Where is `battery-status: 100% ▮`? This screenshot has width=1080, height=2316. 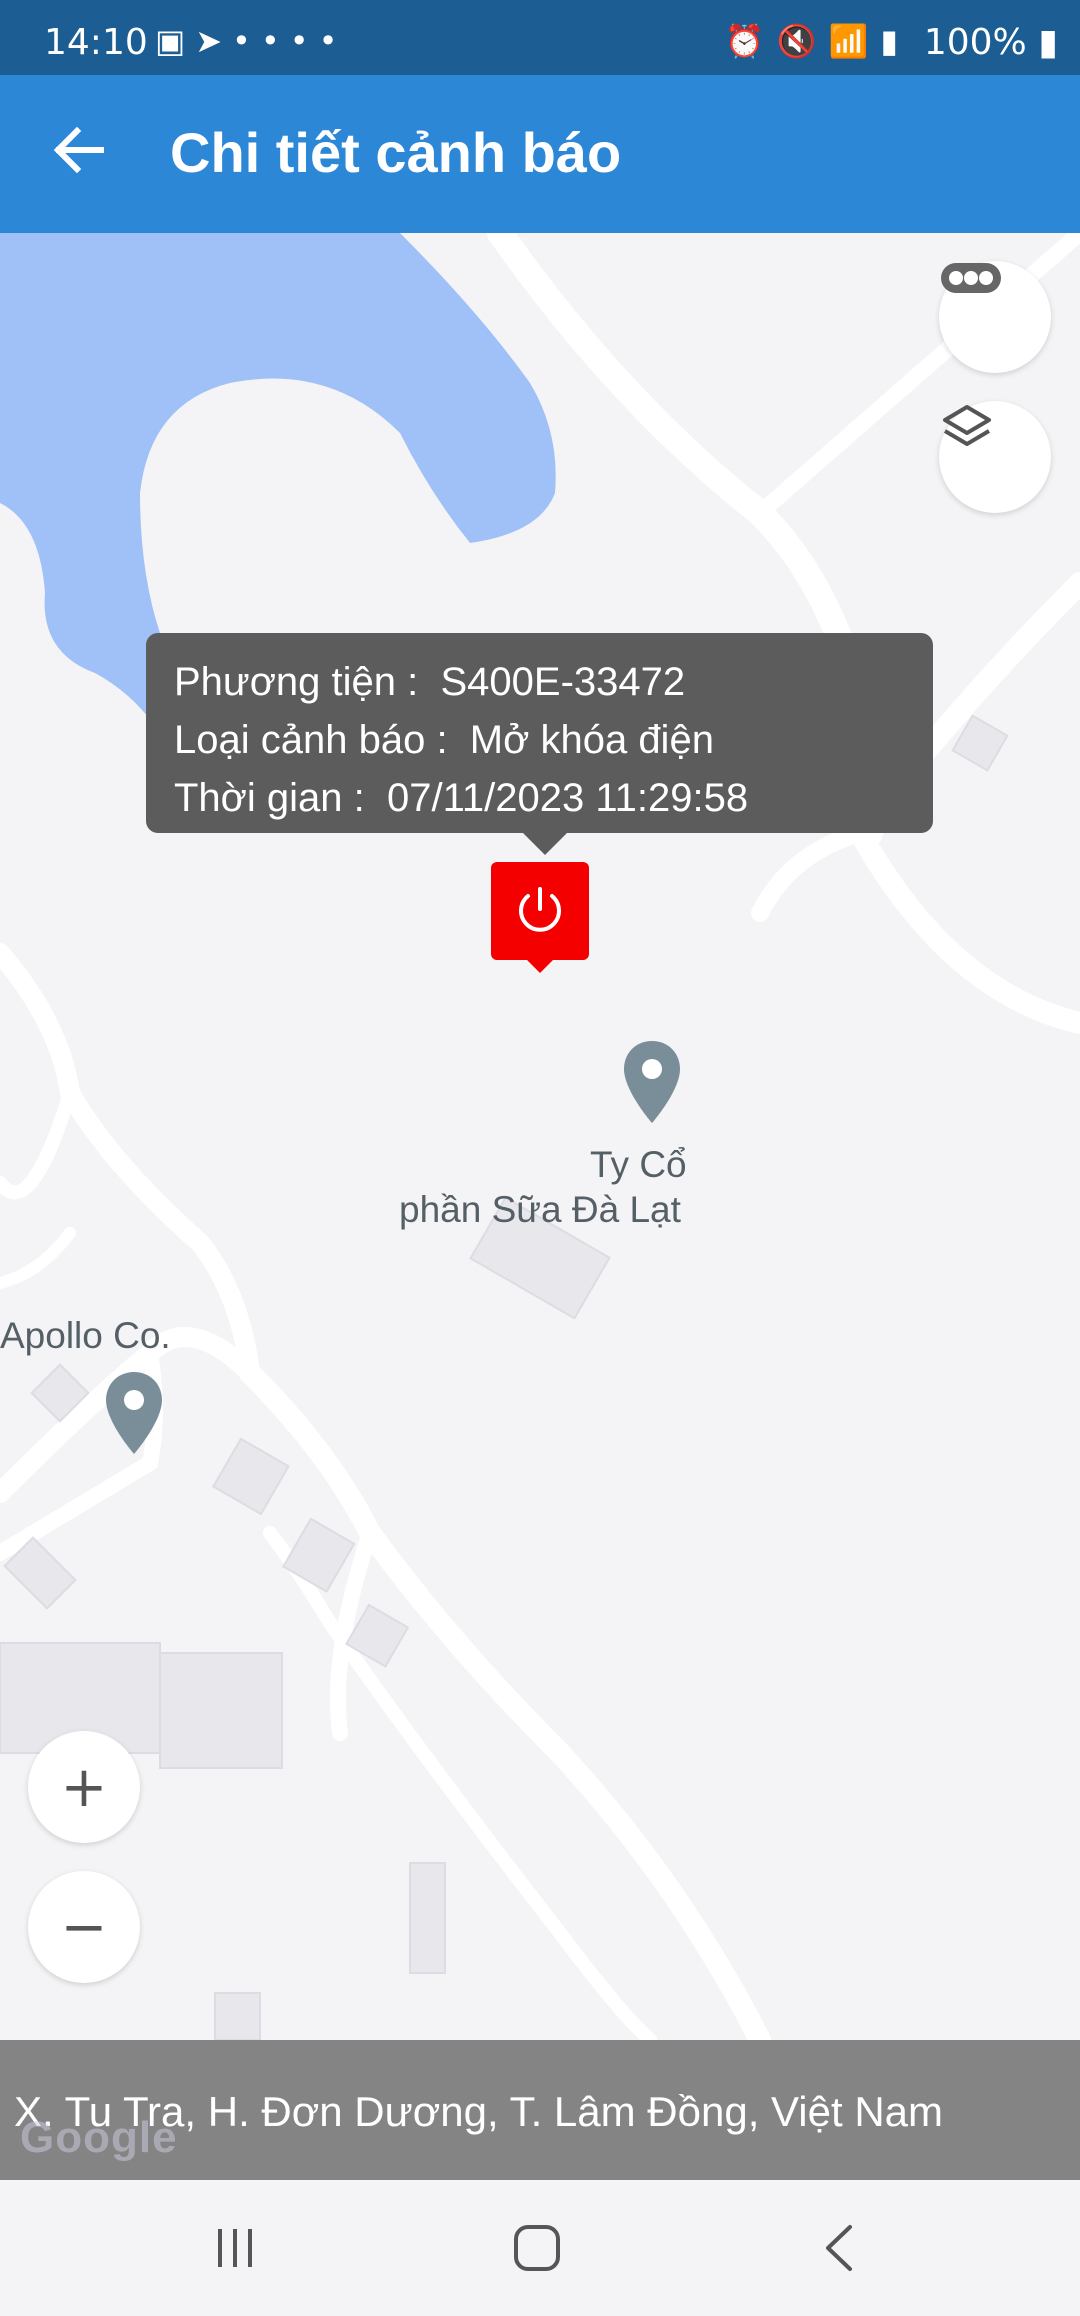
battery-status: 100% ▮ is located at coordinates (991, 42).